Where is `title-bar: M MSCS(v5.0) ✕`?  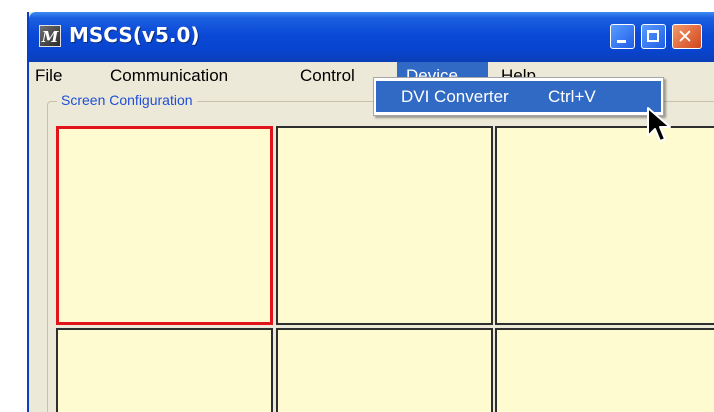
title-bar: M MSCS(v5.0) ✕ is located at coordinates (371, 37).